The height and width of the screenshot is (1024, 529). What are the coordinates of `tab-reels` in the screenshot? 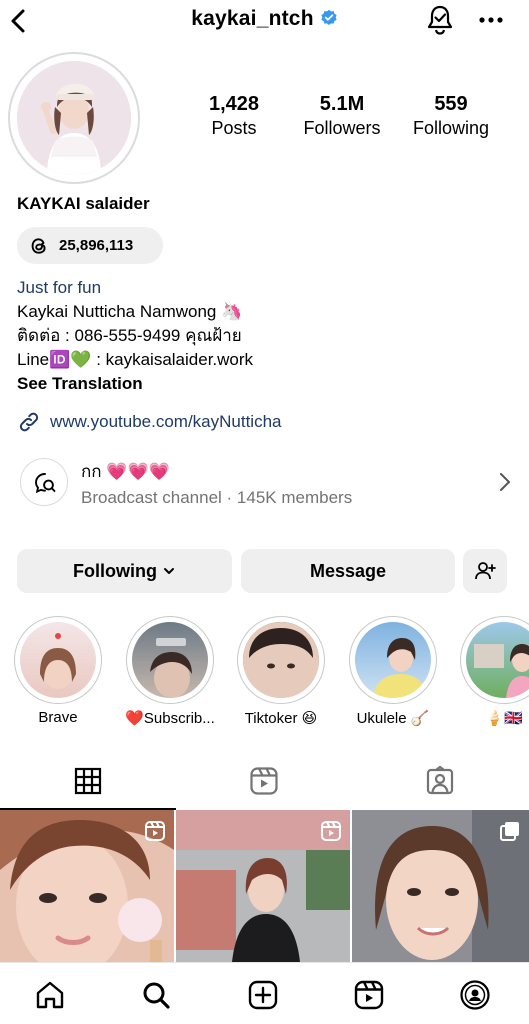 It's located at (264, 781).